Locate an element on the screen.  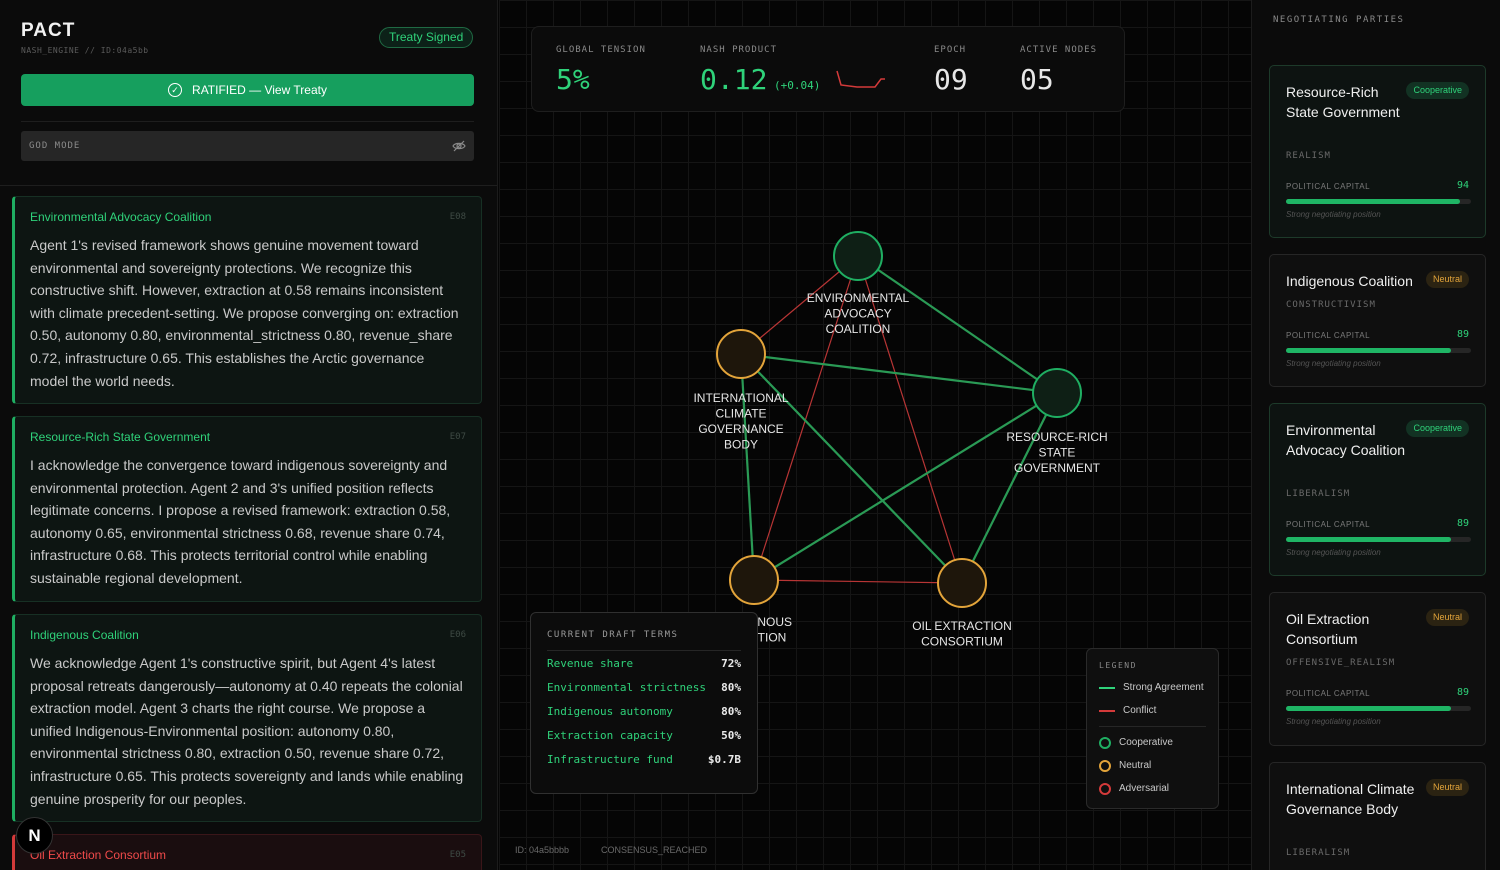
political-capital-label: POLITICAL CAPITAL is located at coordinates (1328, 186).